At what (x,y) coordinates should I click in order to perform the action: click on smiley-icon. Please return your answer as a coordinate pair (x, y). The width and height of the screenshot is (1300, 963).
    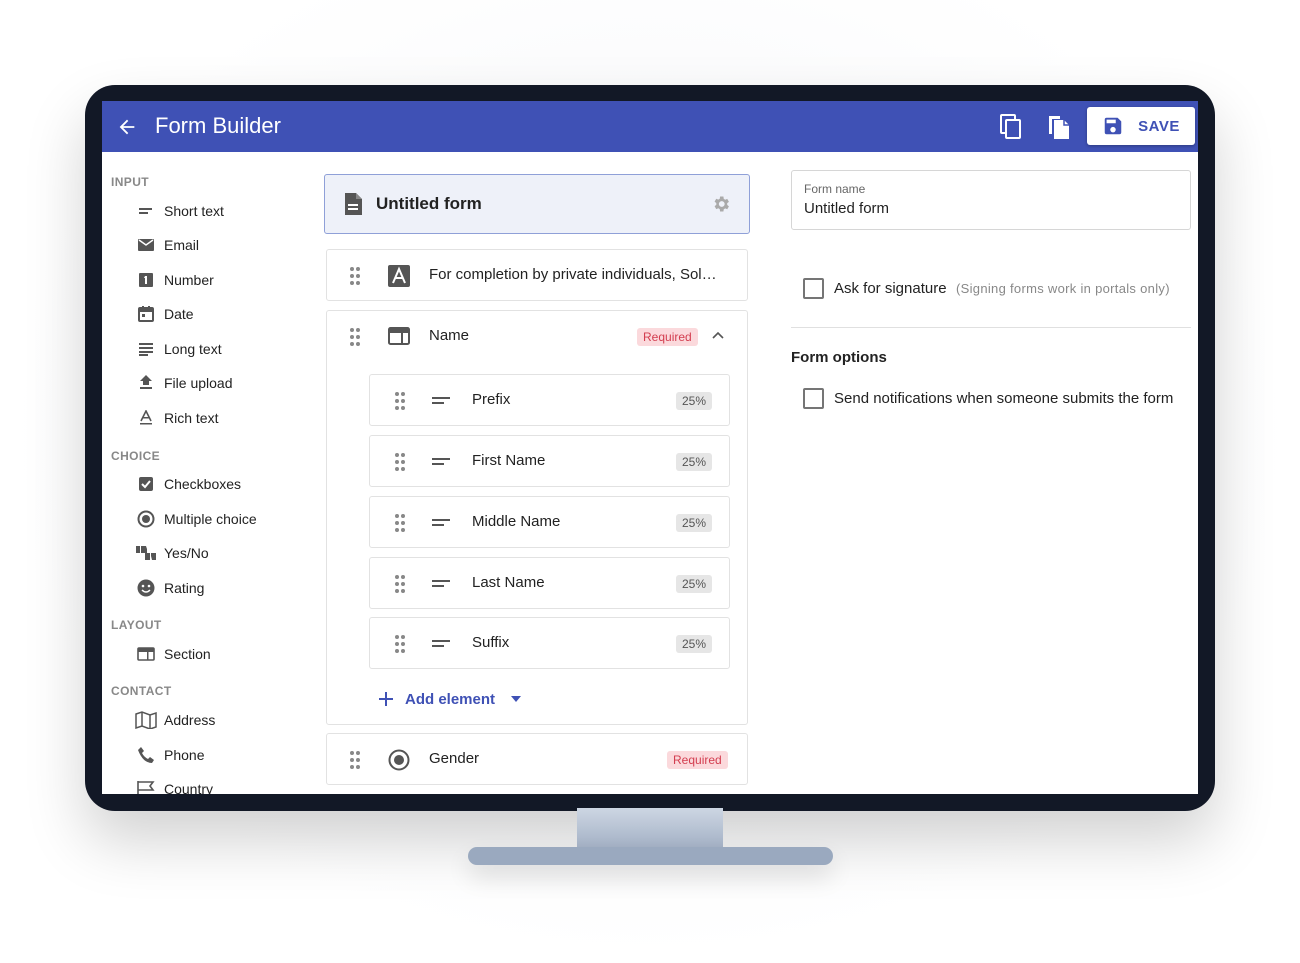
    Looking at the image, I should click on (146, 588).